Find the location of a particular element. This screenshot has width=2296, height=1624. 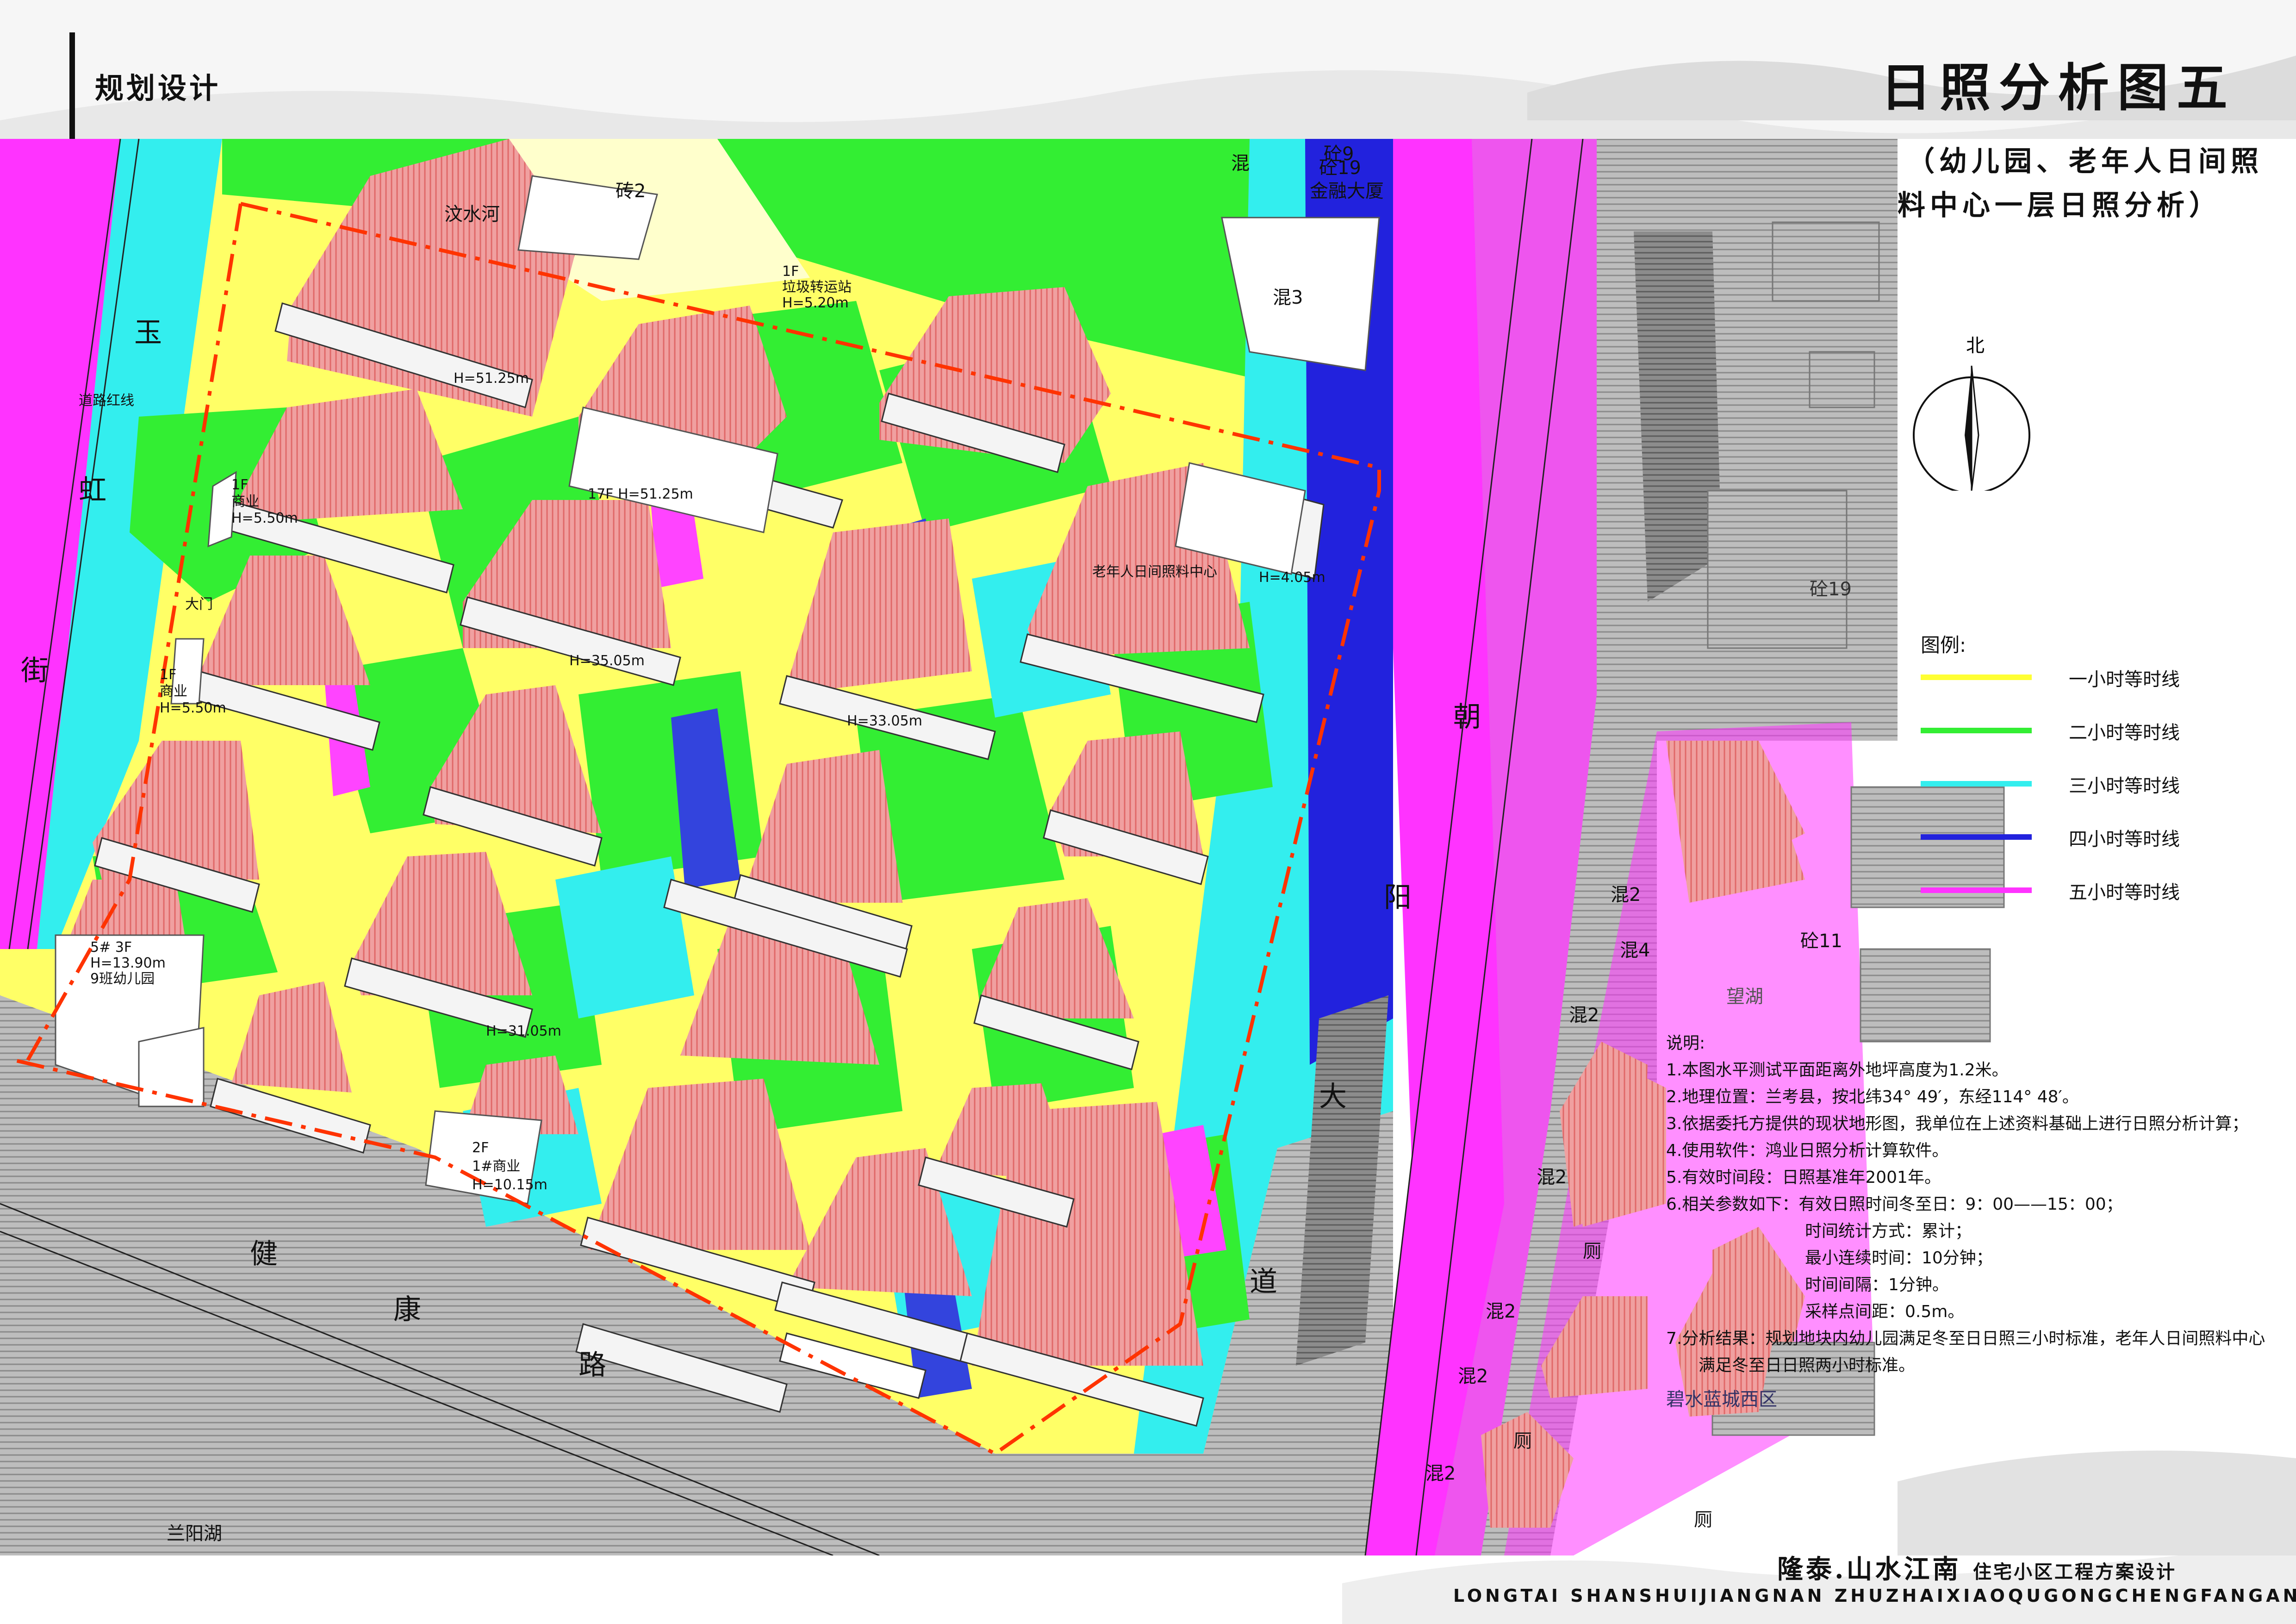

legend-title: 图例: is located at coordinates (1943, 645).